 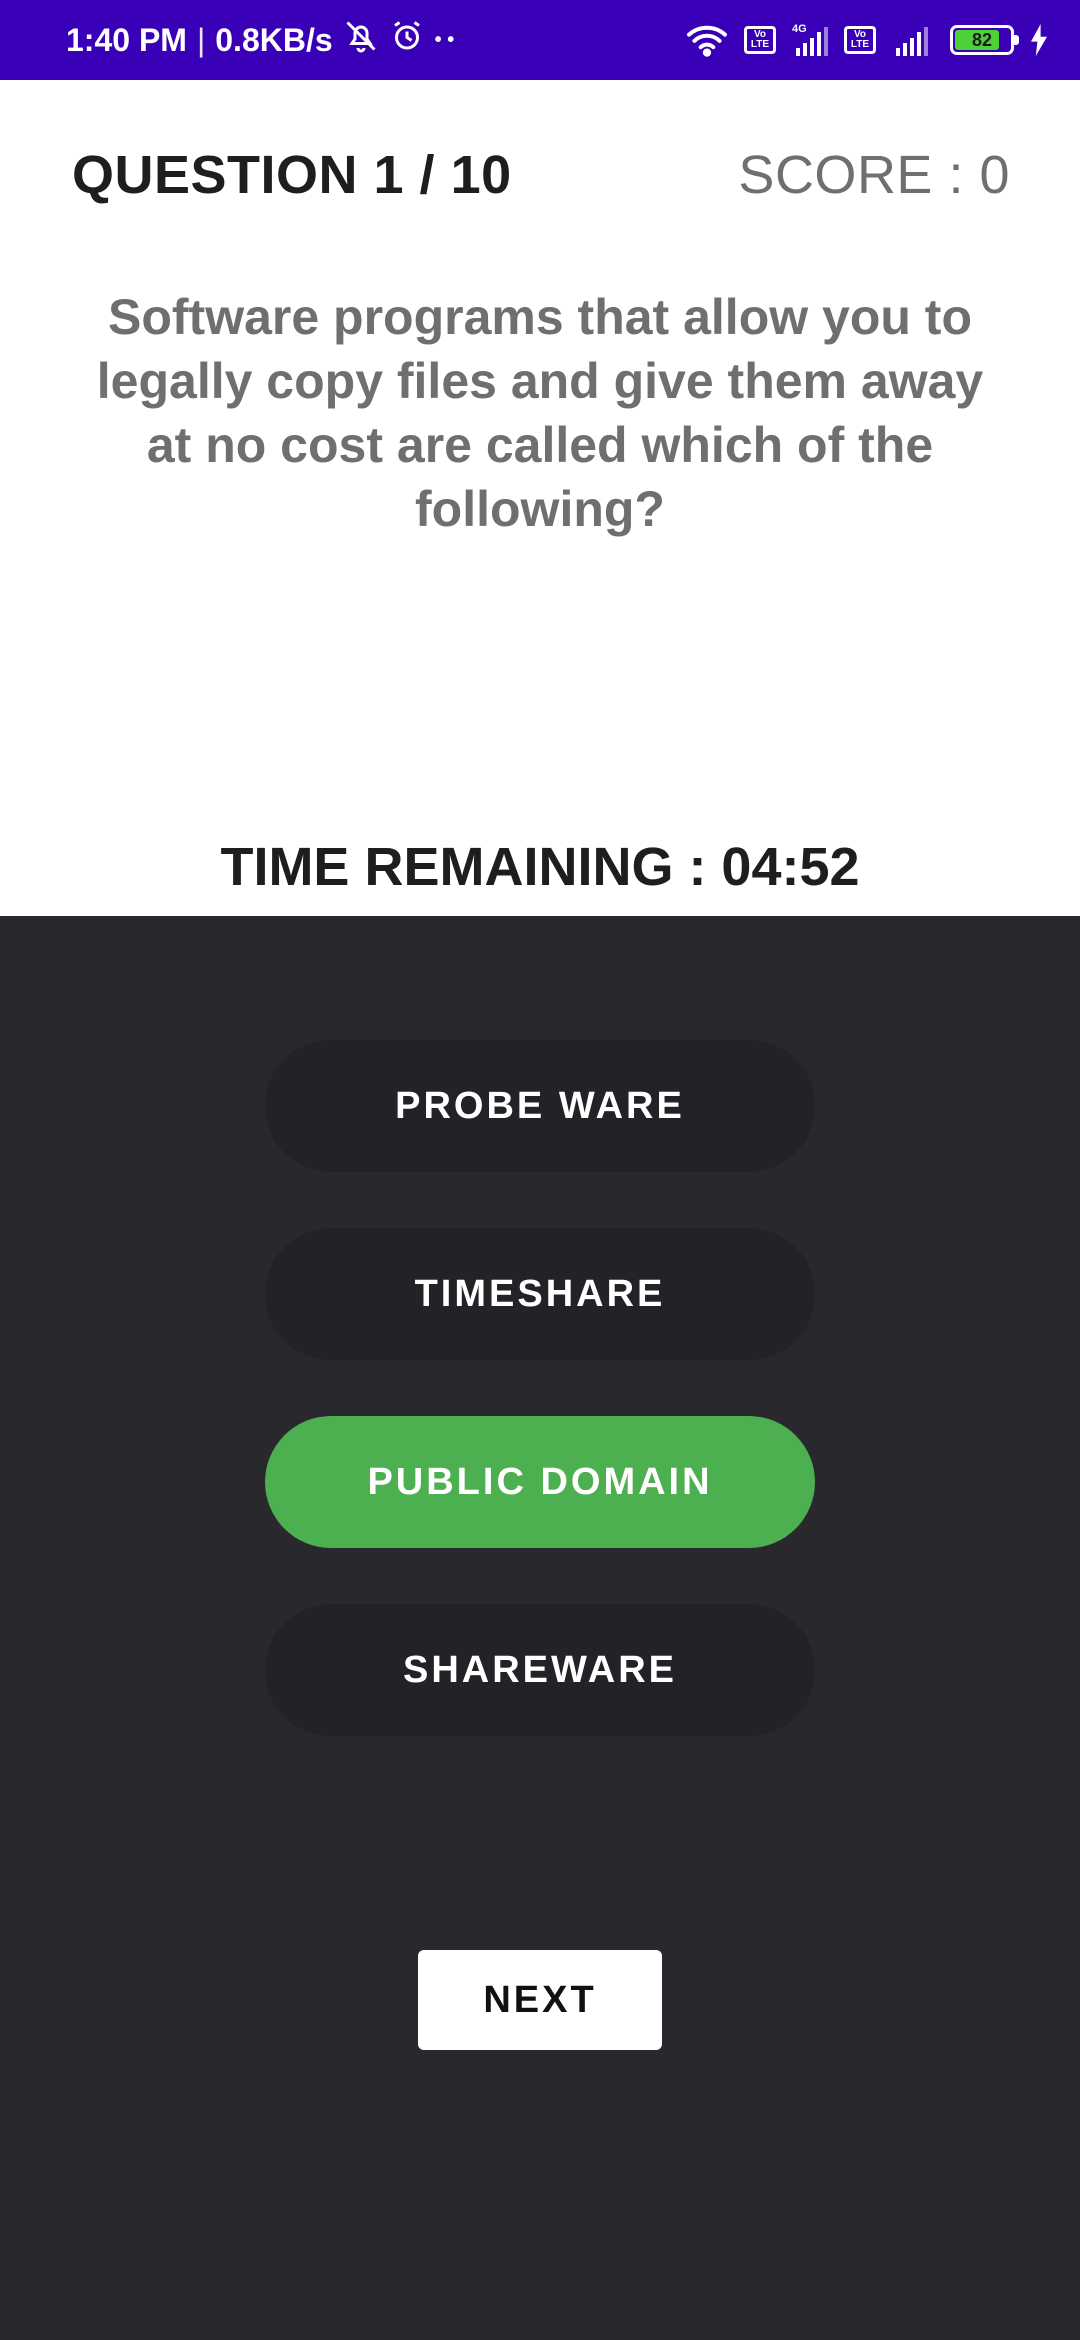 I want to click on status-right-group: Vo LTE 4G Vo LTE 82, so click(x=867, y=40).